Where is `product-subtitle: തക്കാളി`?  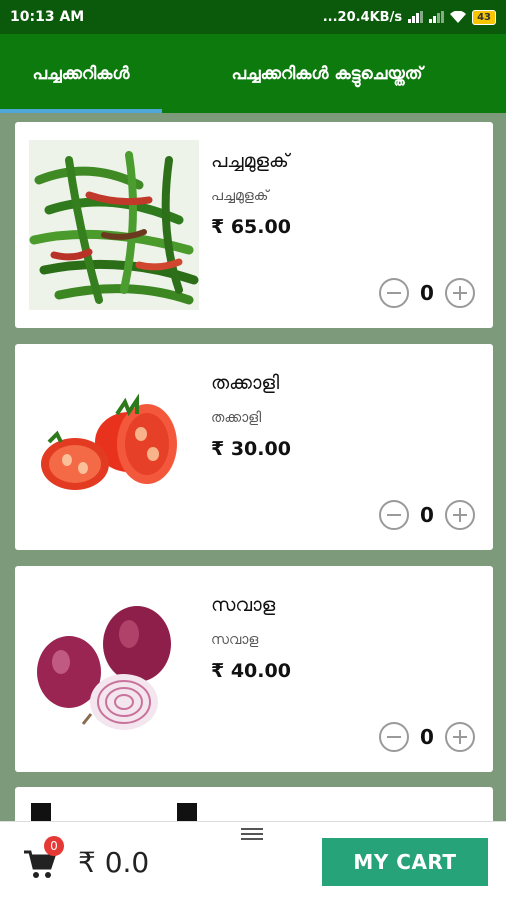 product-subtitle: തക്കാളി is located at coordinates (236, 418).